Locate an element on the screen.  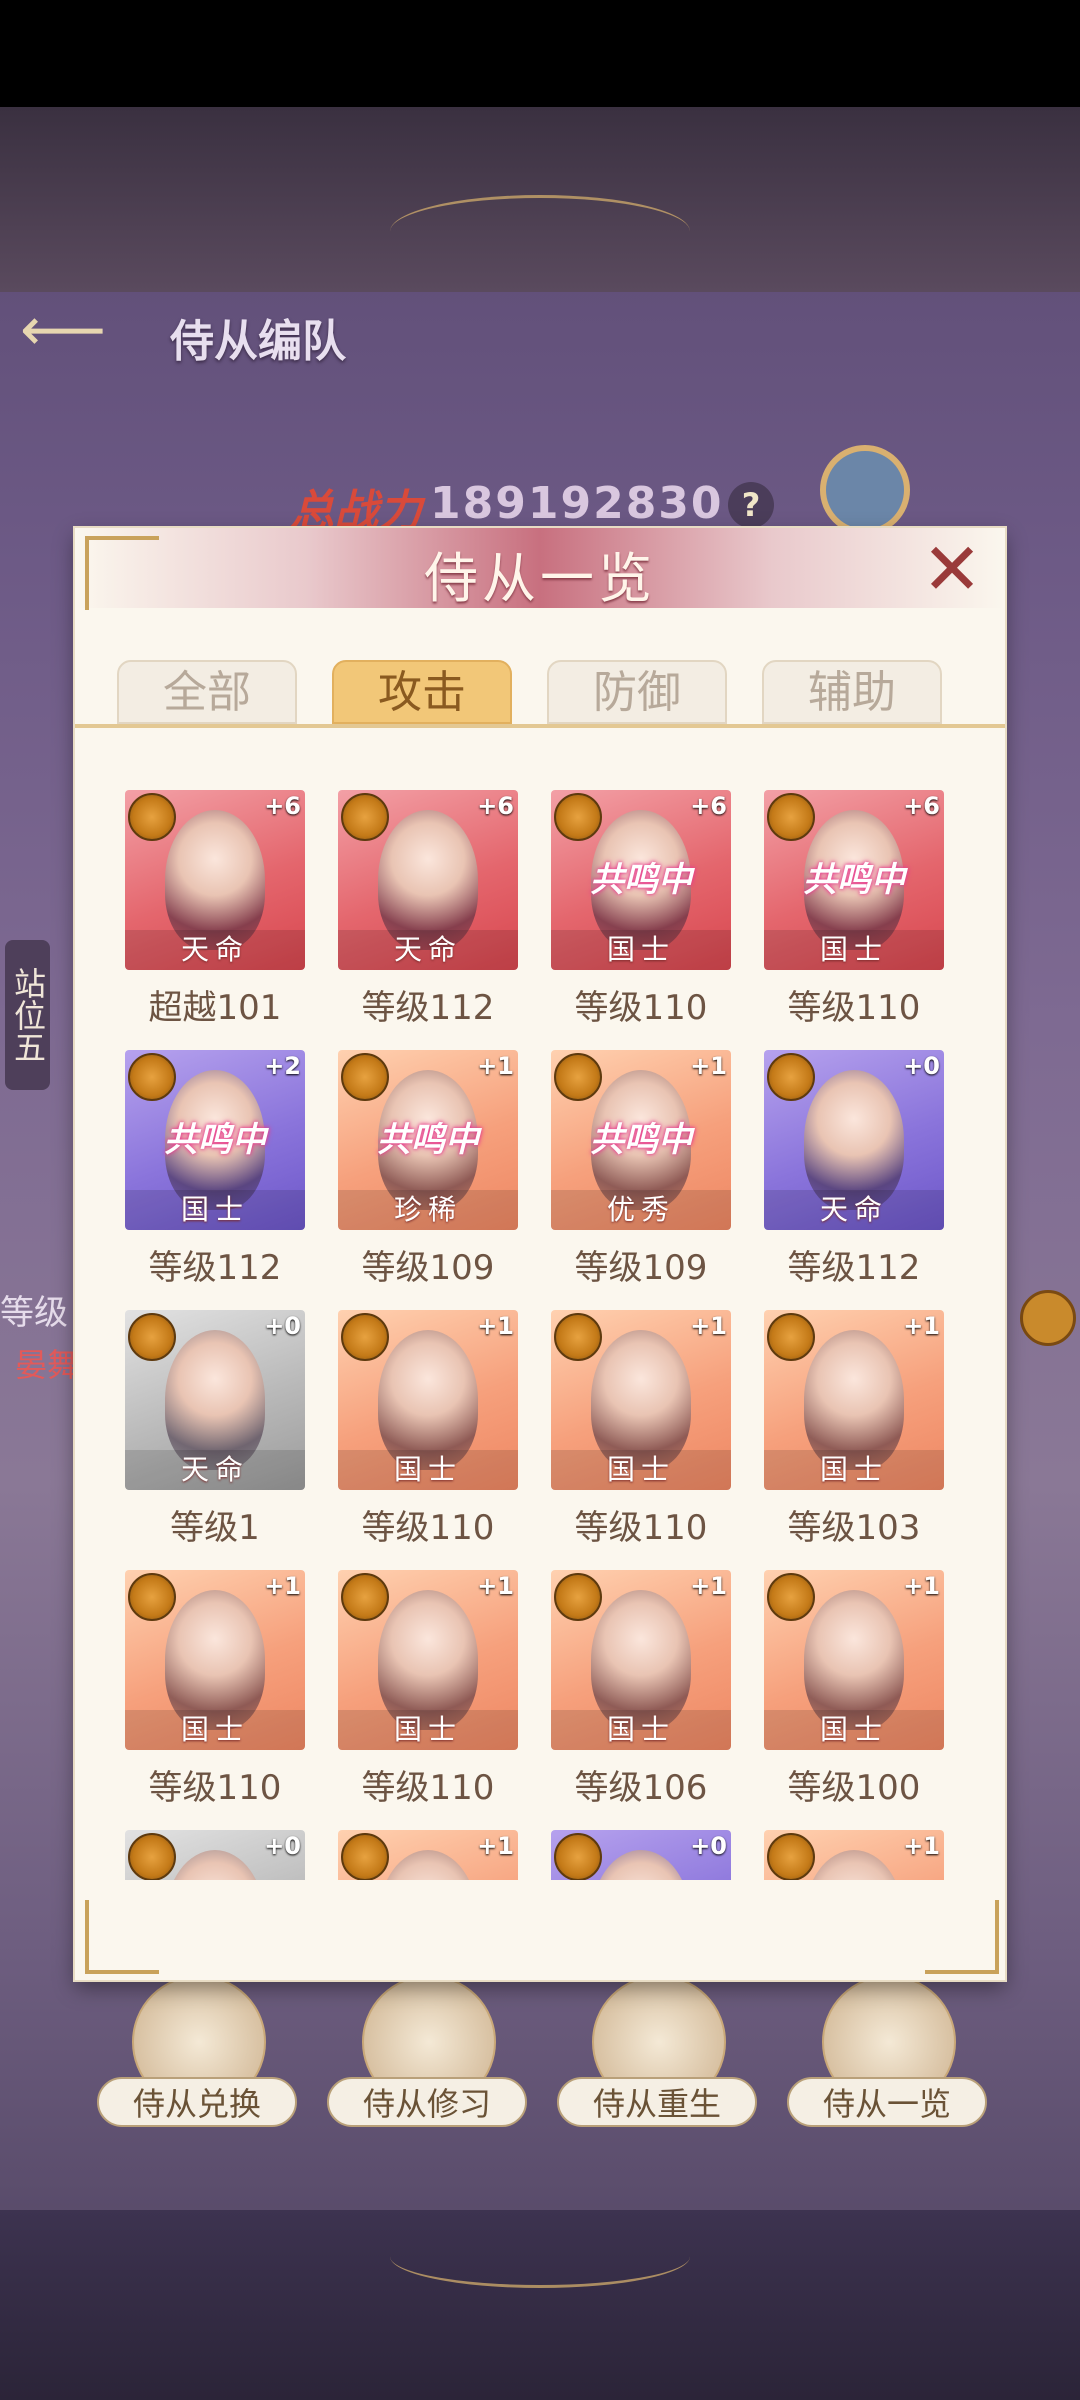
attendant-card: +1 国士等级110 is located at coordinates (428, 1694).